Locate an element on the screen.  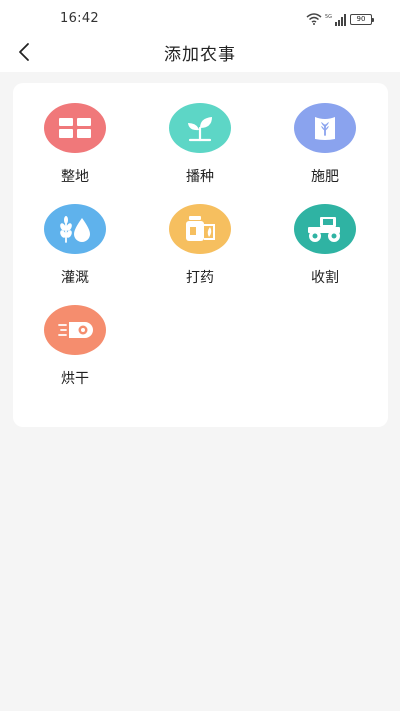
tractor-icon is located at coordinates (324, 229).